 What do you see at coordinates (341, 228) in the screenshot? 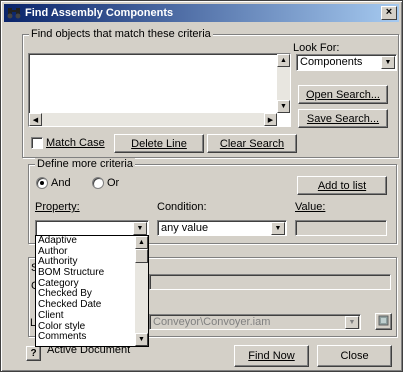
I see `value-field` at bounding box center [341, 228].